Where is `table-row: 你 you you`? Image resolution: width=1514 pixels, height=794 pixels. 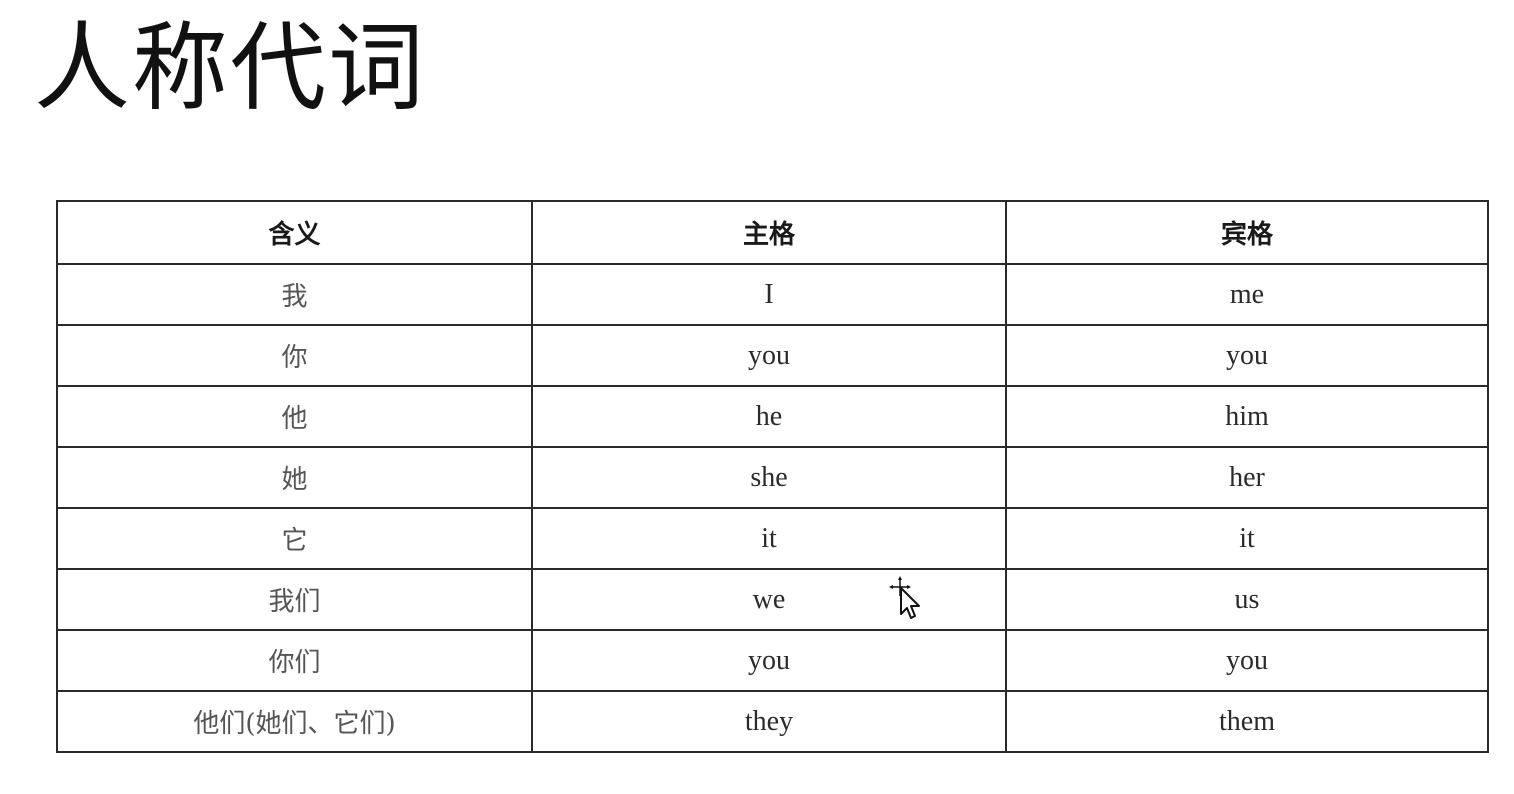
table-row: 你 you you is located at coordinates (772, 355).